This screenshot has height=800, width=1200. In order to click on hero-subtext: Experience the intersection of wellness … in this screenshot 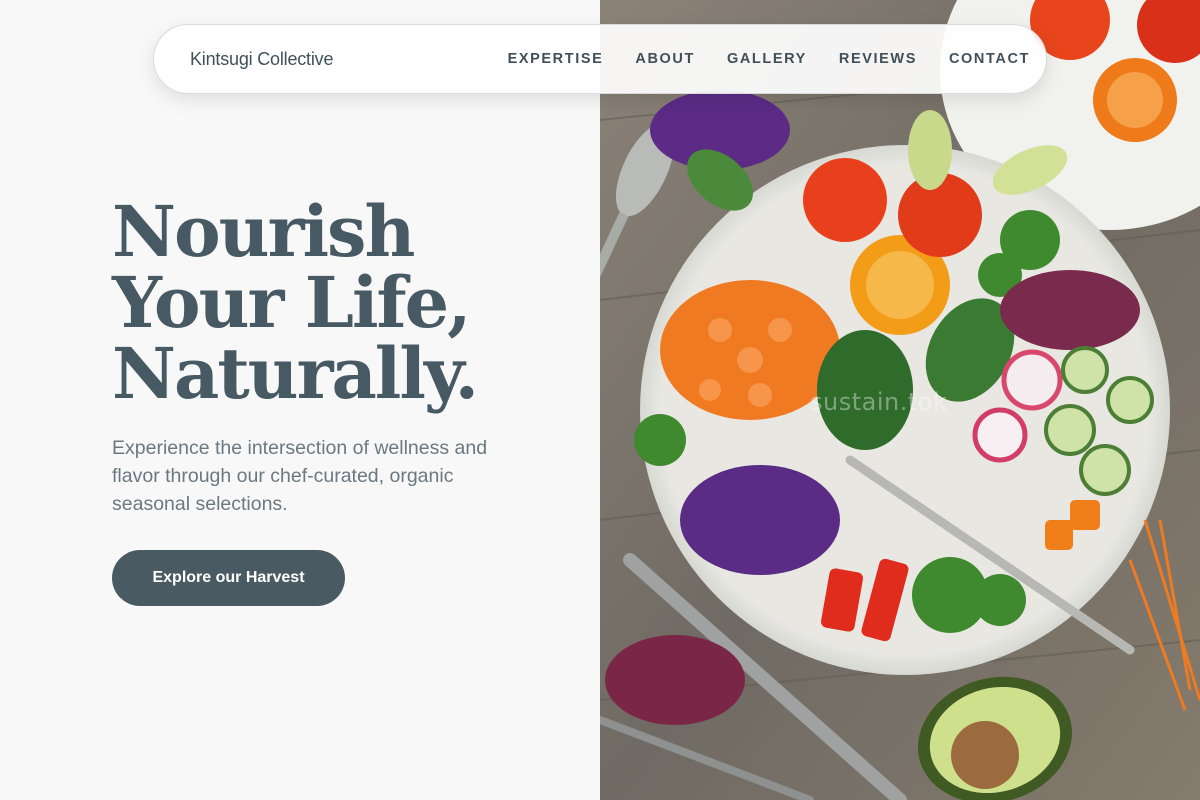, I will do `click(300, 476)`.